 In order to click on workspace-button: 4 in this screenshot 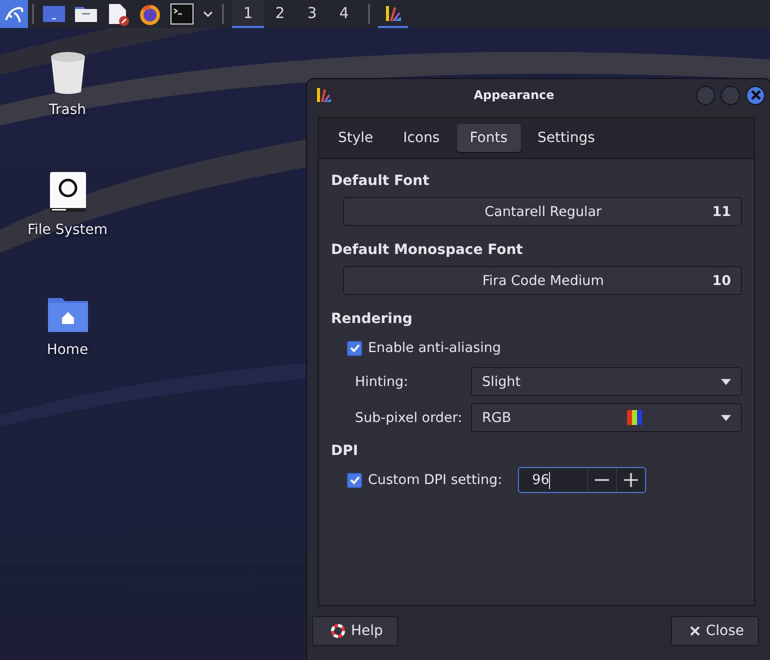, I will do `click(344, 14)`.